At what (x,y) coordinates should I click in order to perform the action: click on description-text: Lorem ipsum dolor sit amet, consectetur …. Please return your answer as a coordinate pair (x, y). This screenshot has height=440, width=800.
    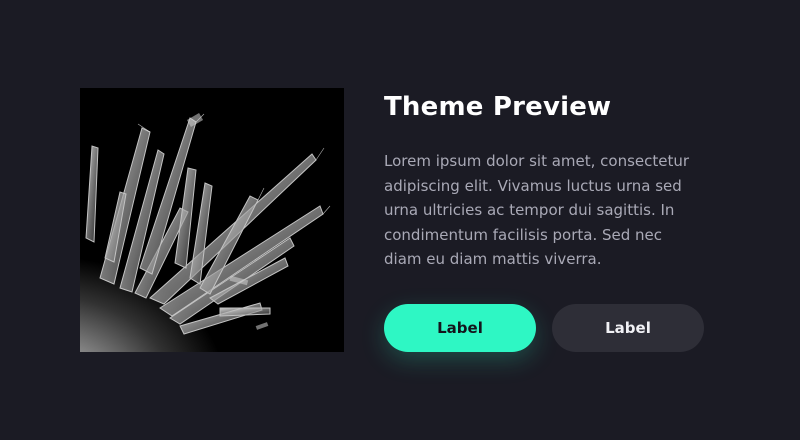
    Looking at the image, I should click on (537, 210).